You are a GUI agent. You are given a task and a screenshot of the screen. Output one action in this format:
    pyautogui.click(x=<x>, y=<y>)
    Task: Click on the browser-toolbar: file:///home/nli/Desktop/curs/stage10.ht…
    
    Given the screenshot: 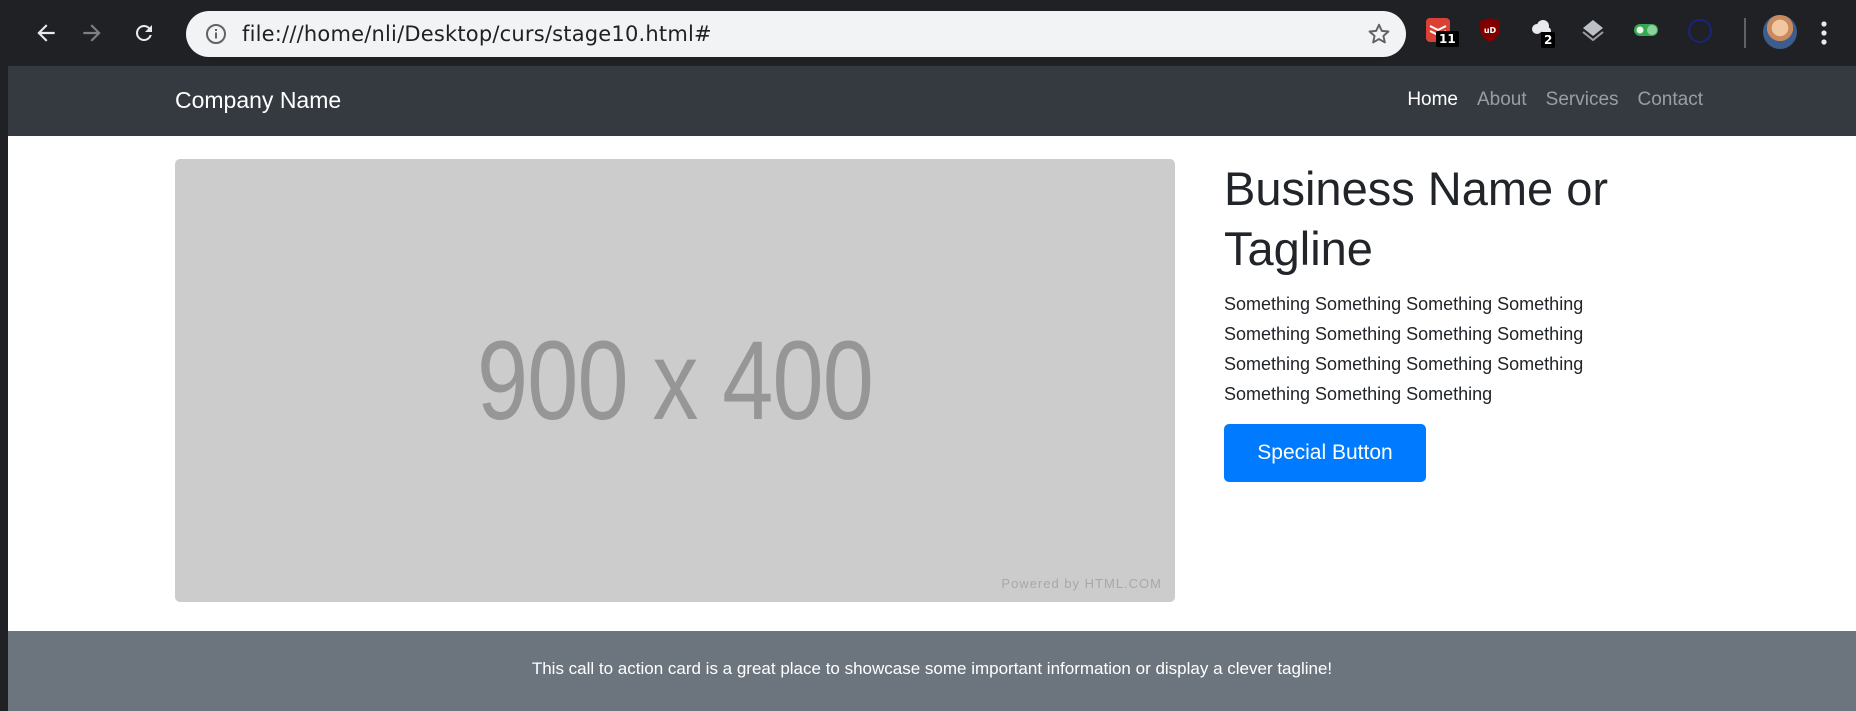 What is the action you would take?
    pyautogui.click(x=928, y=33)
    